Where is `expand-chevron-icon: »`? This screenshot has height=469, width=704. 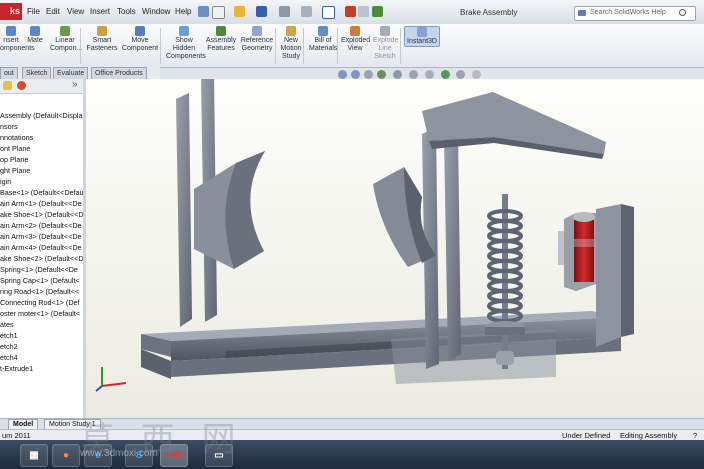 expand-chevron-icon: » is located at coordinates (75, 84).